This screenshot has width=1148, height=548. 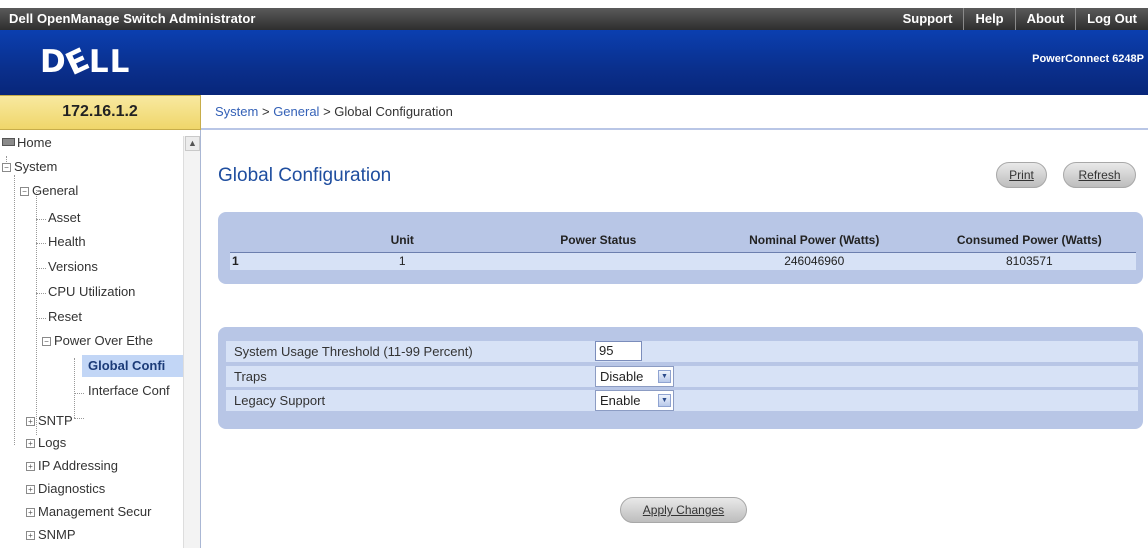 I want to click on sidebar-item-diagnostics: + Diagnostics, so click(x=65, y=489).